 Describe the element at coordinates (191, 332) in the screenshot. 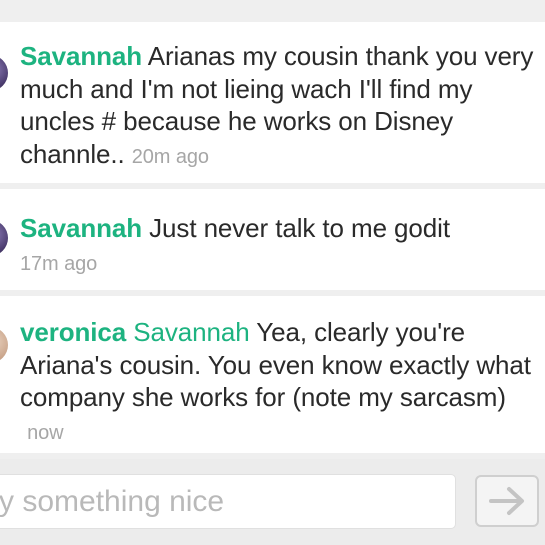

I see `comment-mention: Savannah` at that location.